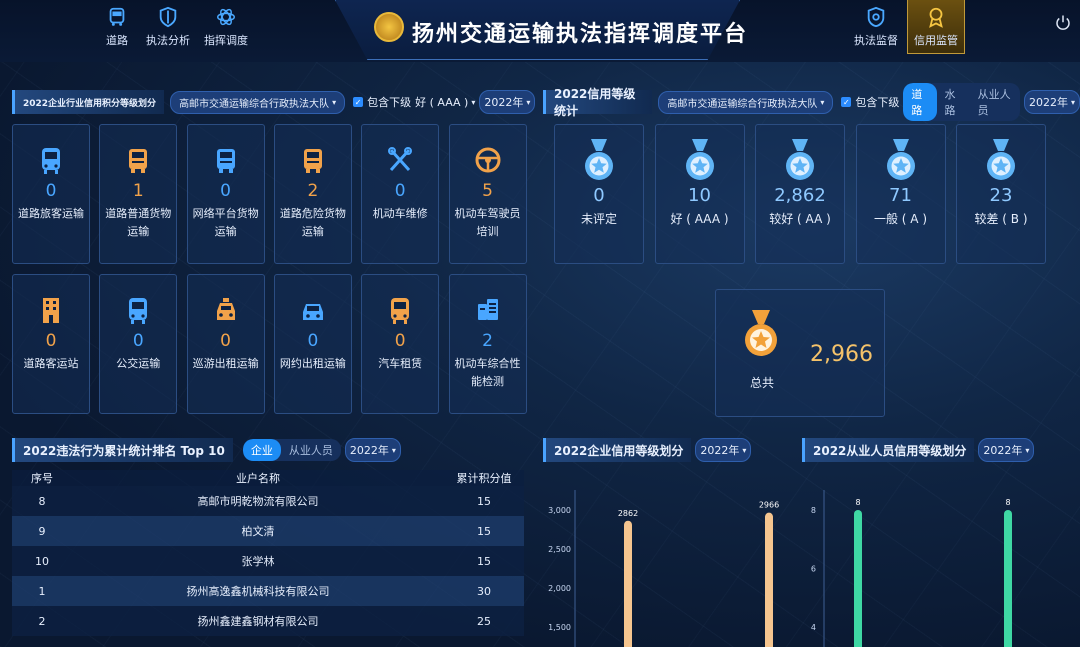  What do you see at coordinates (225, 309) in the screenshot?
I see `taxi-icon` at bounding box center [225, 309].